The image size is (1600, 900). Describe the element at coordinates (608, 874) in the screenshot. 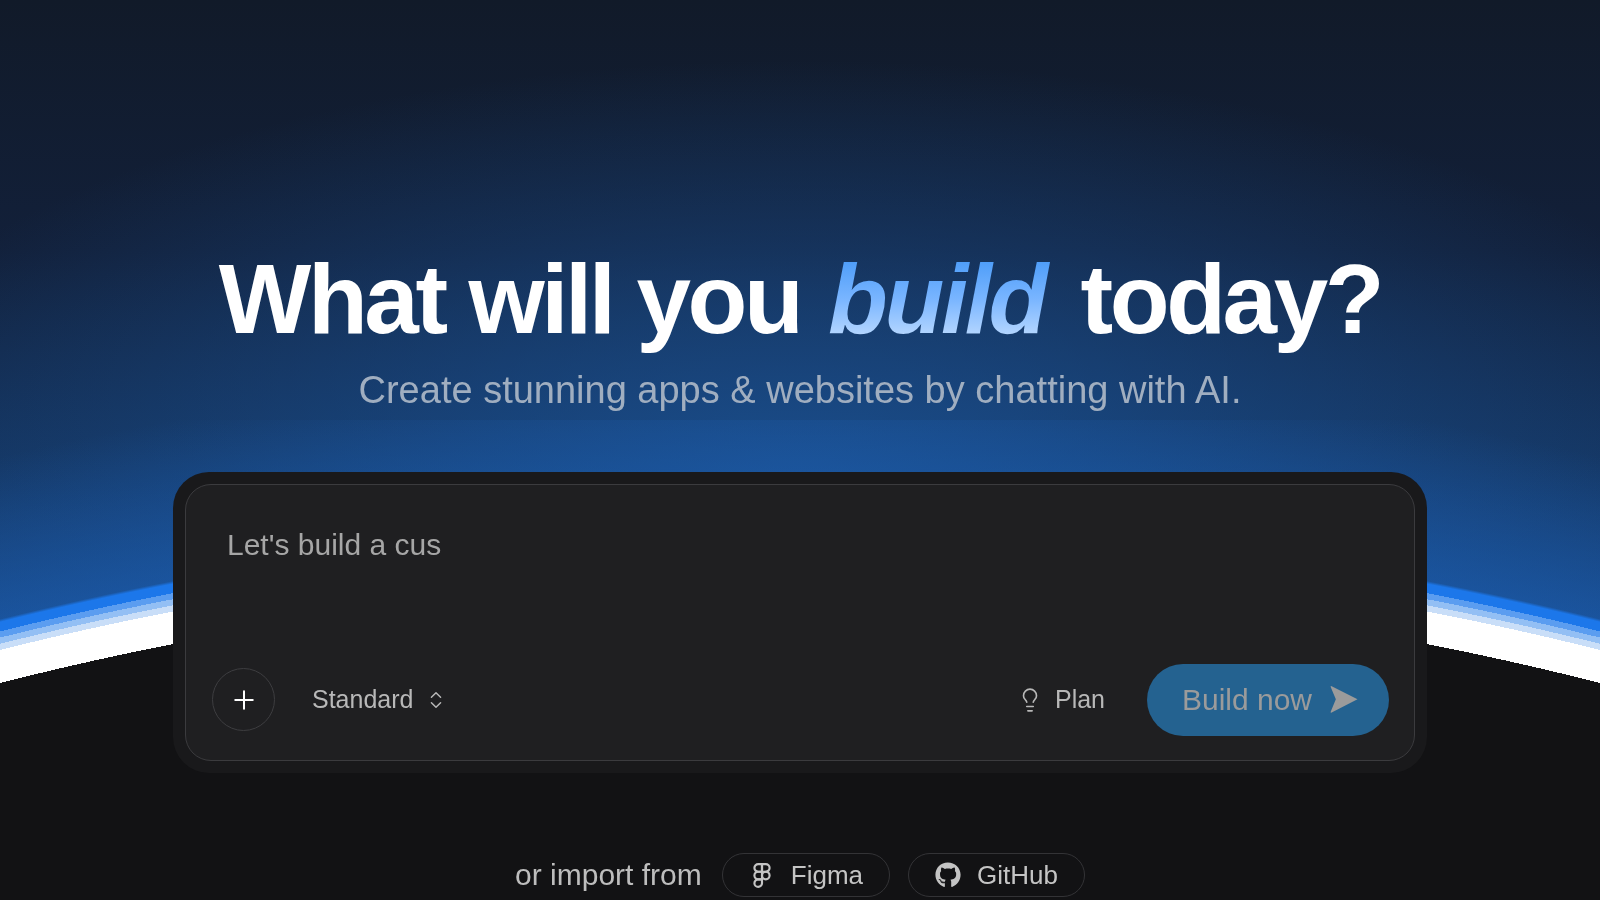

I see `import-label: or import from` at that location.